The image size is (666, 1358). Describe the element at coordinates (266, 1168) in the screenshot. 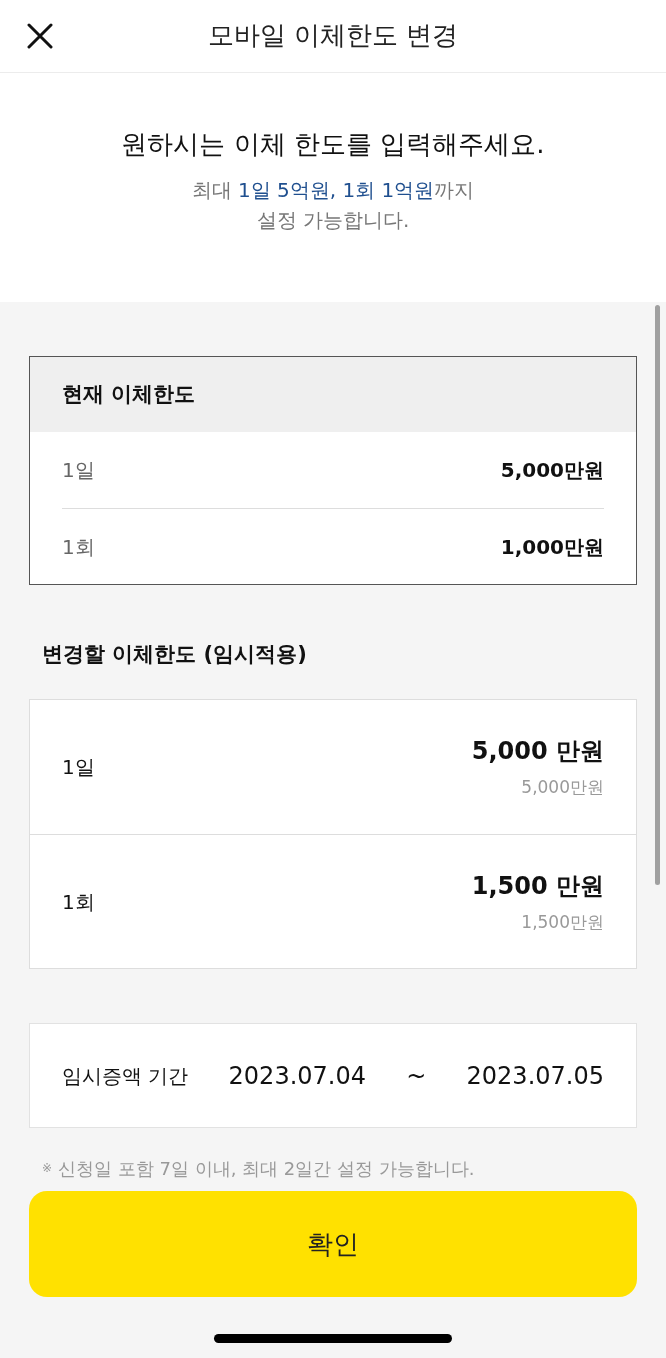

I see `notice-text: 신청일 포함 7일 이내, 최대 2일간 설정 가능합니다.` at that location.